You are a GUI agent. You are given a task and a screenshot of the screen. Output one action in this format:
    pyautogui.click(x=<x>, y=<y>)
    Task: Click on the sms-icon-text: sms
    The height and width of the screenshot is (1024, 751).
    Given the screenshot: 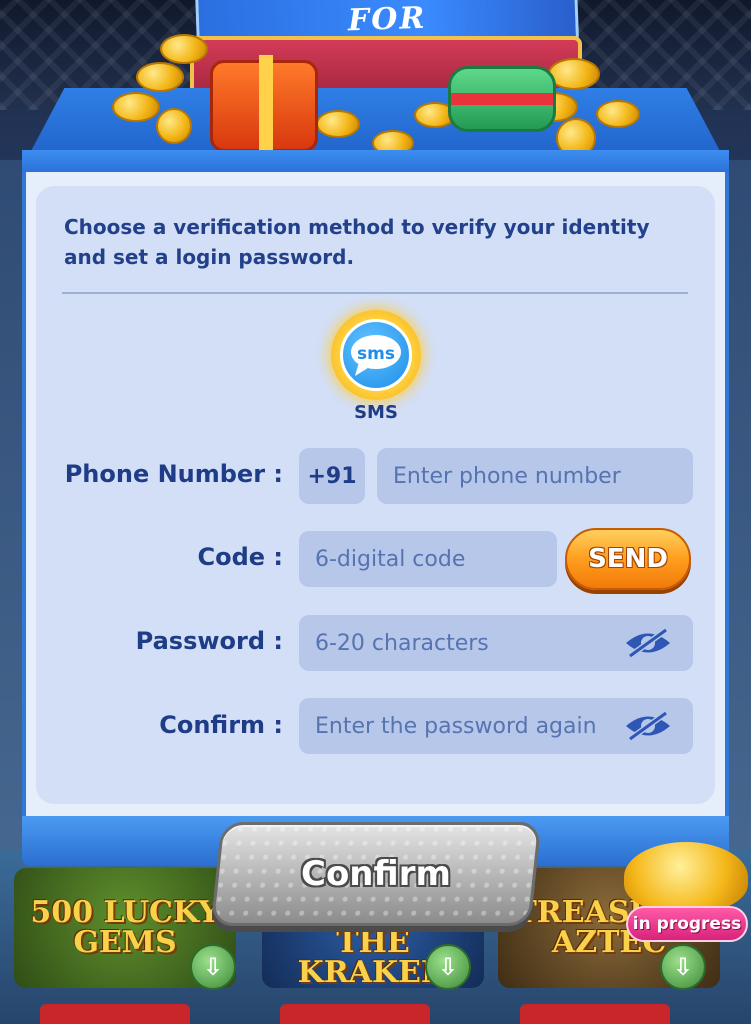 What is the action you would take?
    pyautogui.click(x=376, y=354)
    